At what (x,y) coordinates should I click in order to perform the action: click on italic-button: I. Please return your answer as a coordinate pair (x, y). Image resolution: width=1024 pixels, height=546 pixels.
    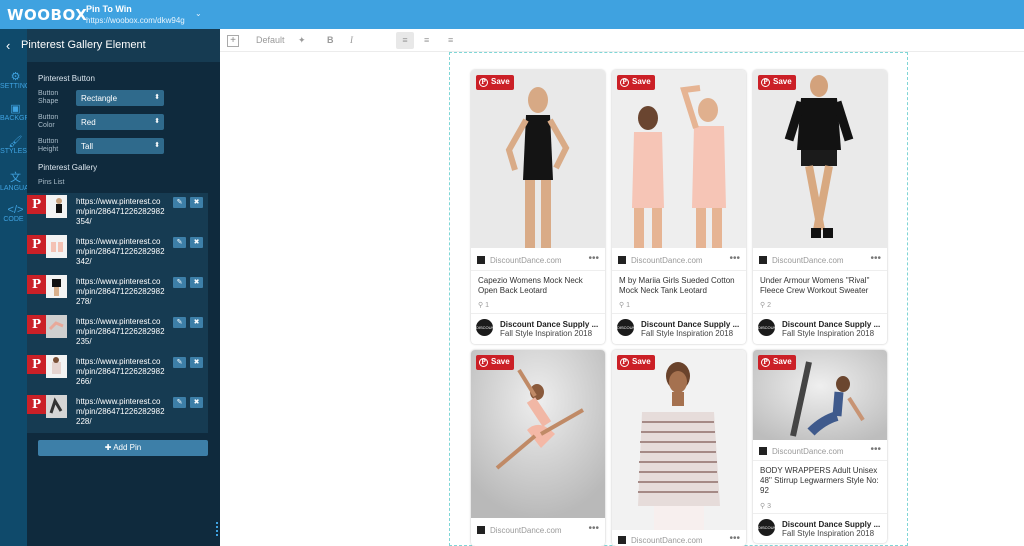
    Looking at the image, I should click on (351, 40).